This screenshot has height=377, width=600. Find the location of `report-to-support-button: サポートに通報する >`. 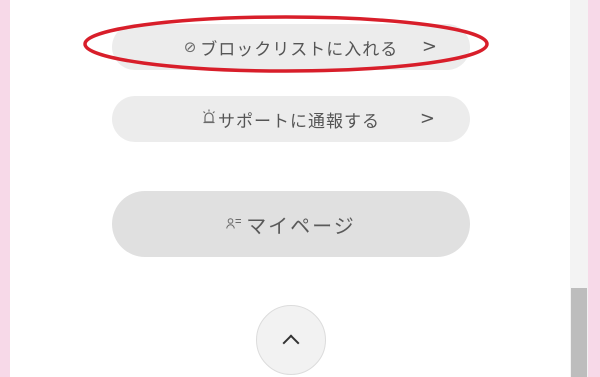

report-to-support-button: サポートに通報する > is located at coordinates (291, 119).